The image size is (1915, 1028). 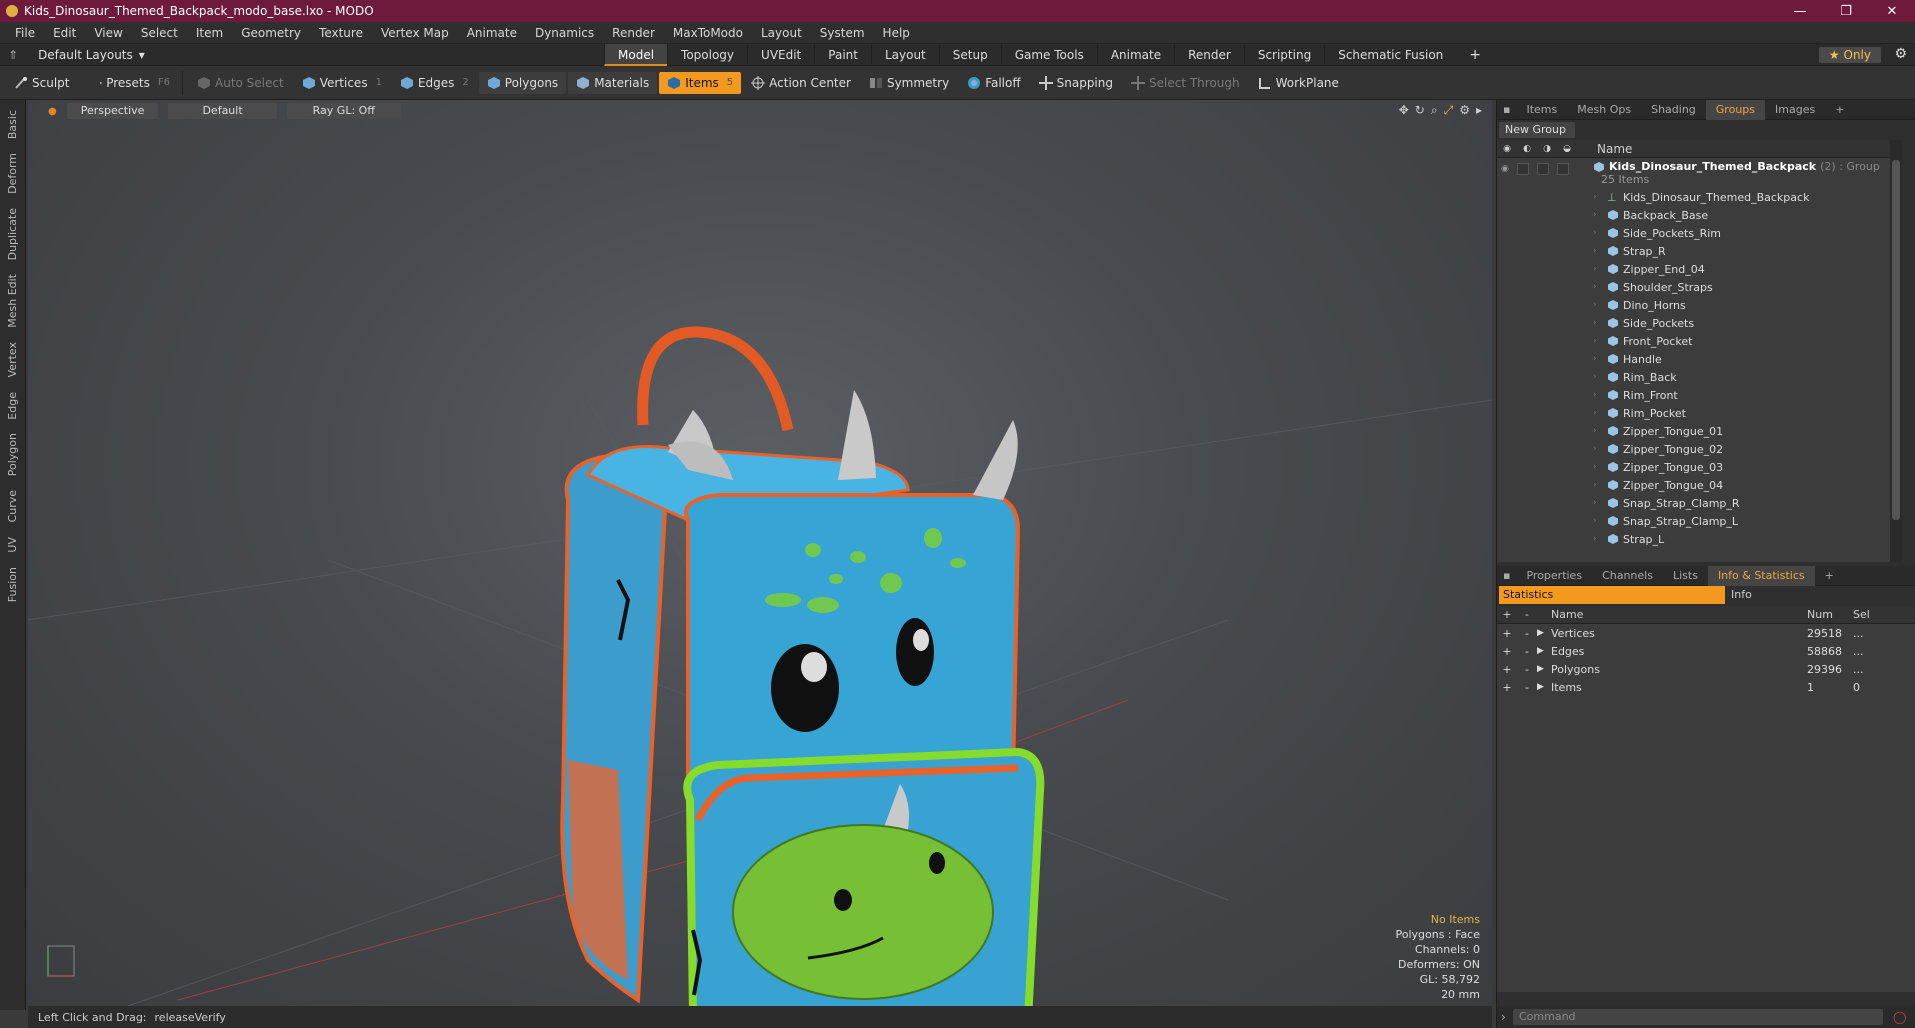 What do you see at coordinates (1738, 595) in the screenshot?
I see `subtab-info: Info` at bounding box center [1738, 595].